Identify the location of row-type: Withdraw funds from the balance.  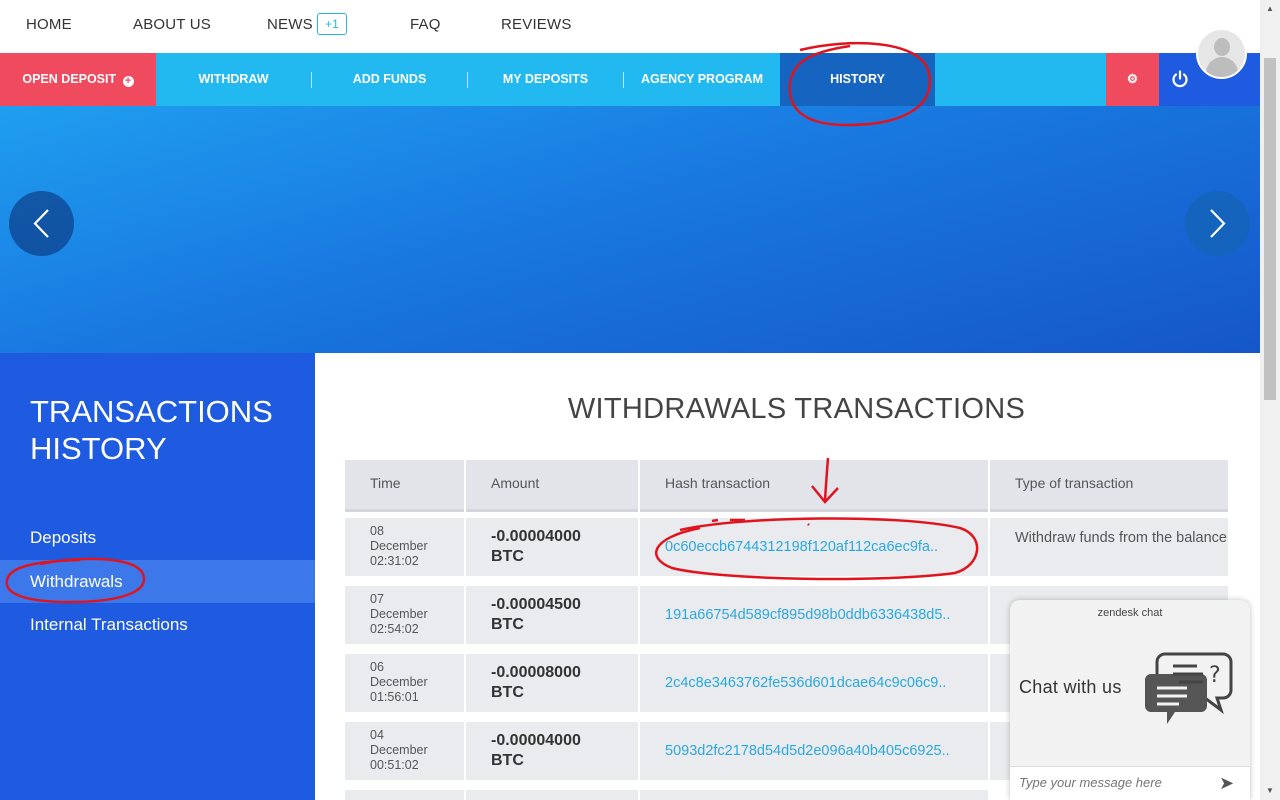
(1109, 547).